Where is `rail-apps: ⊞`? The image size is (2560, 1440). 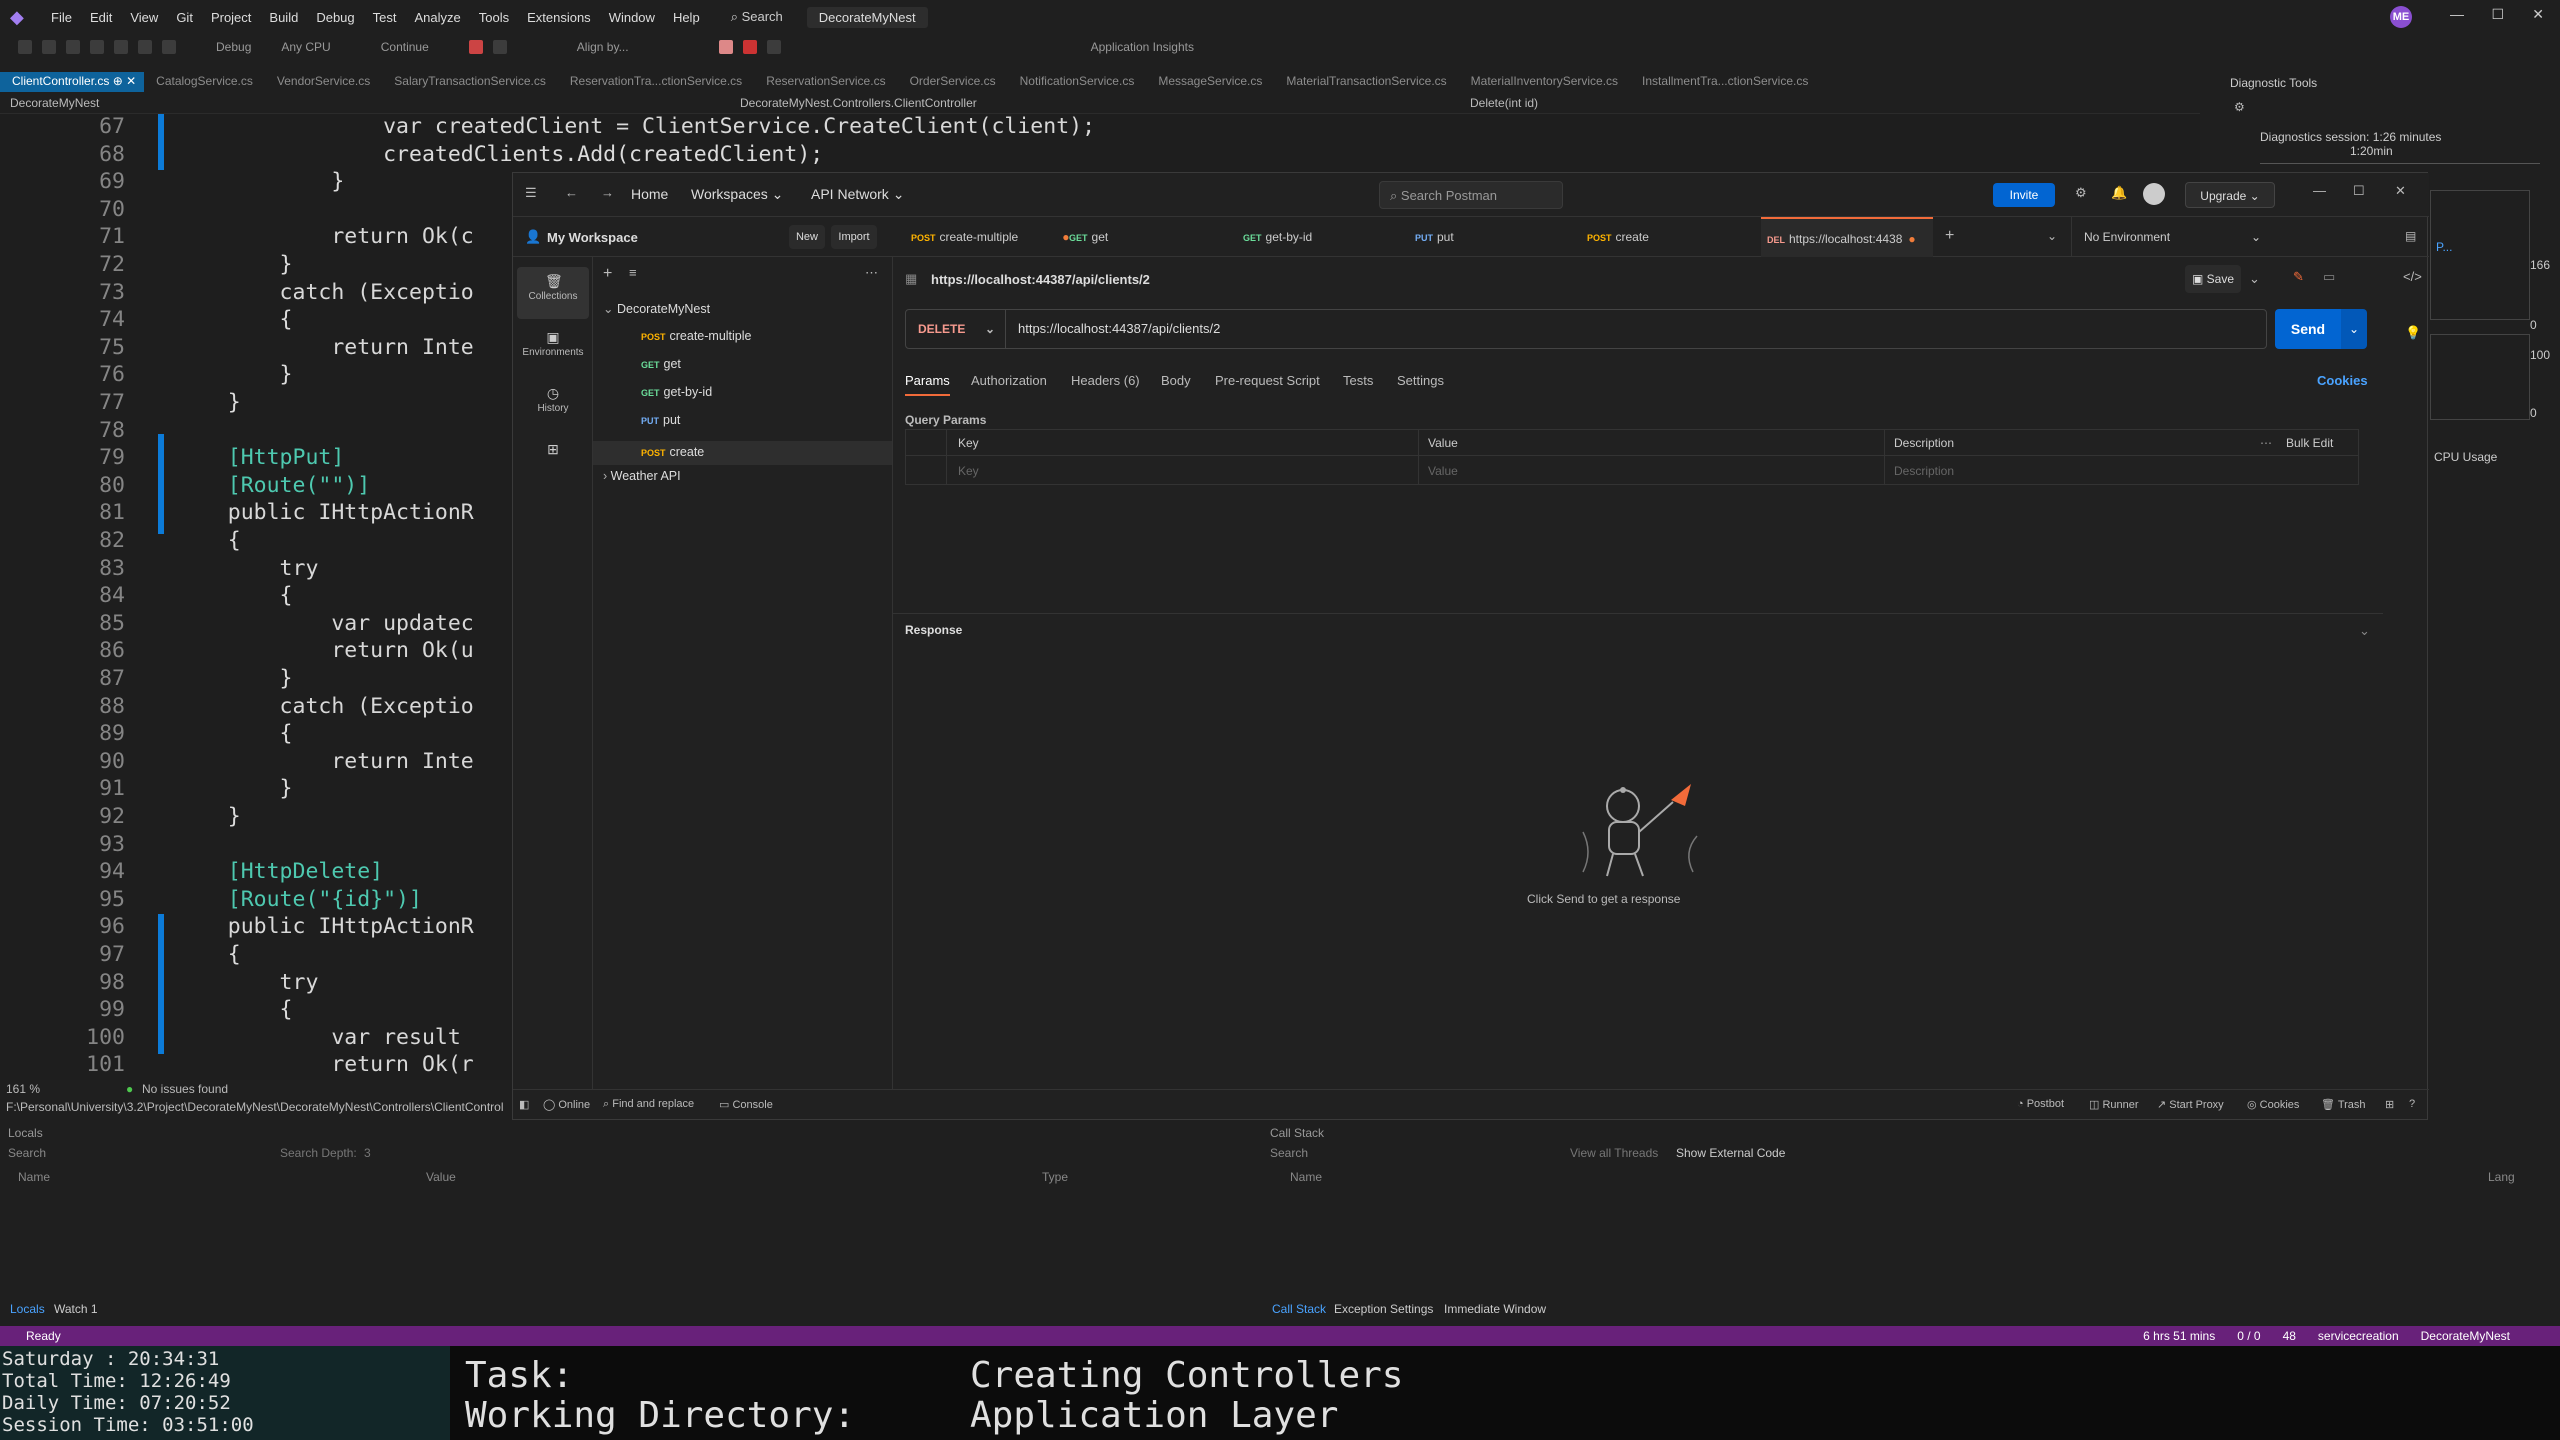
rail-apps: ⊞ is located at coordinates (553, 461).